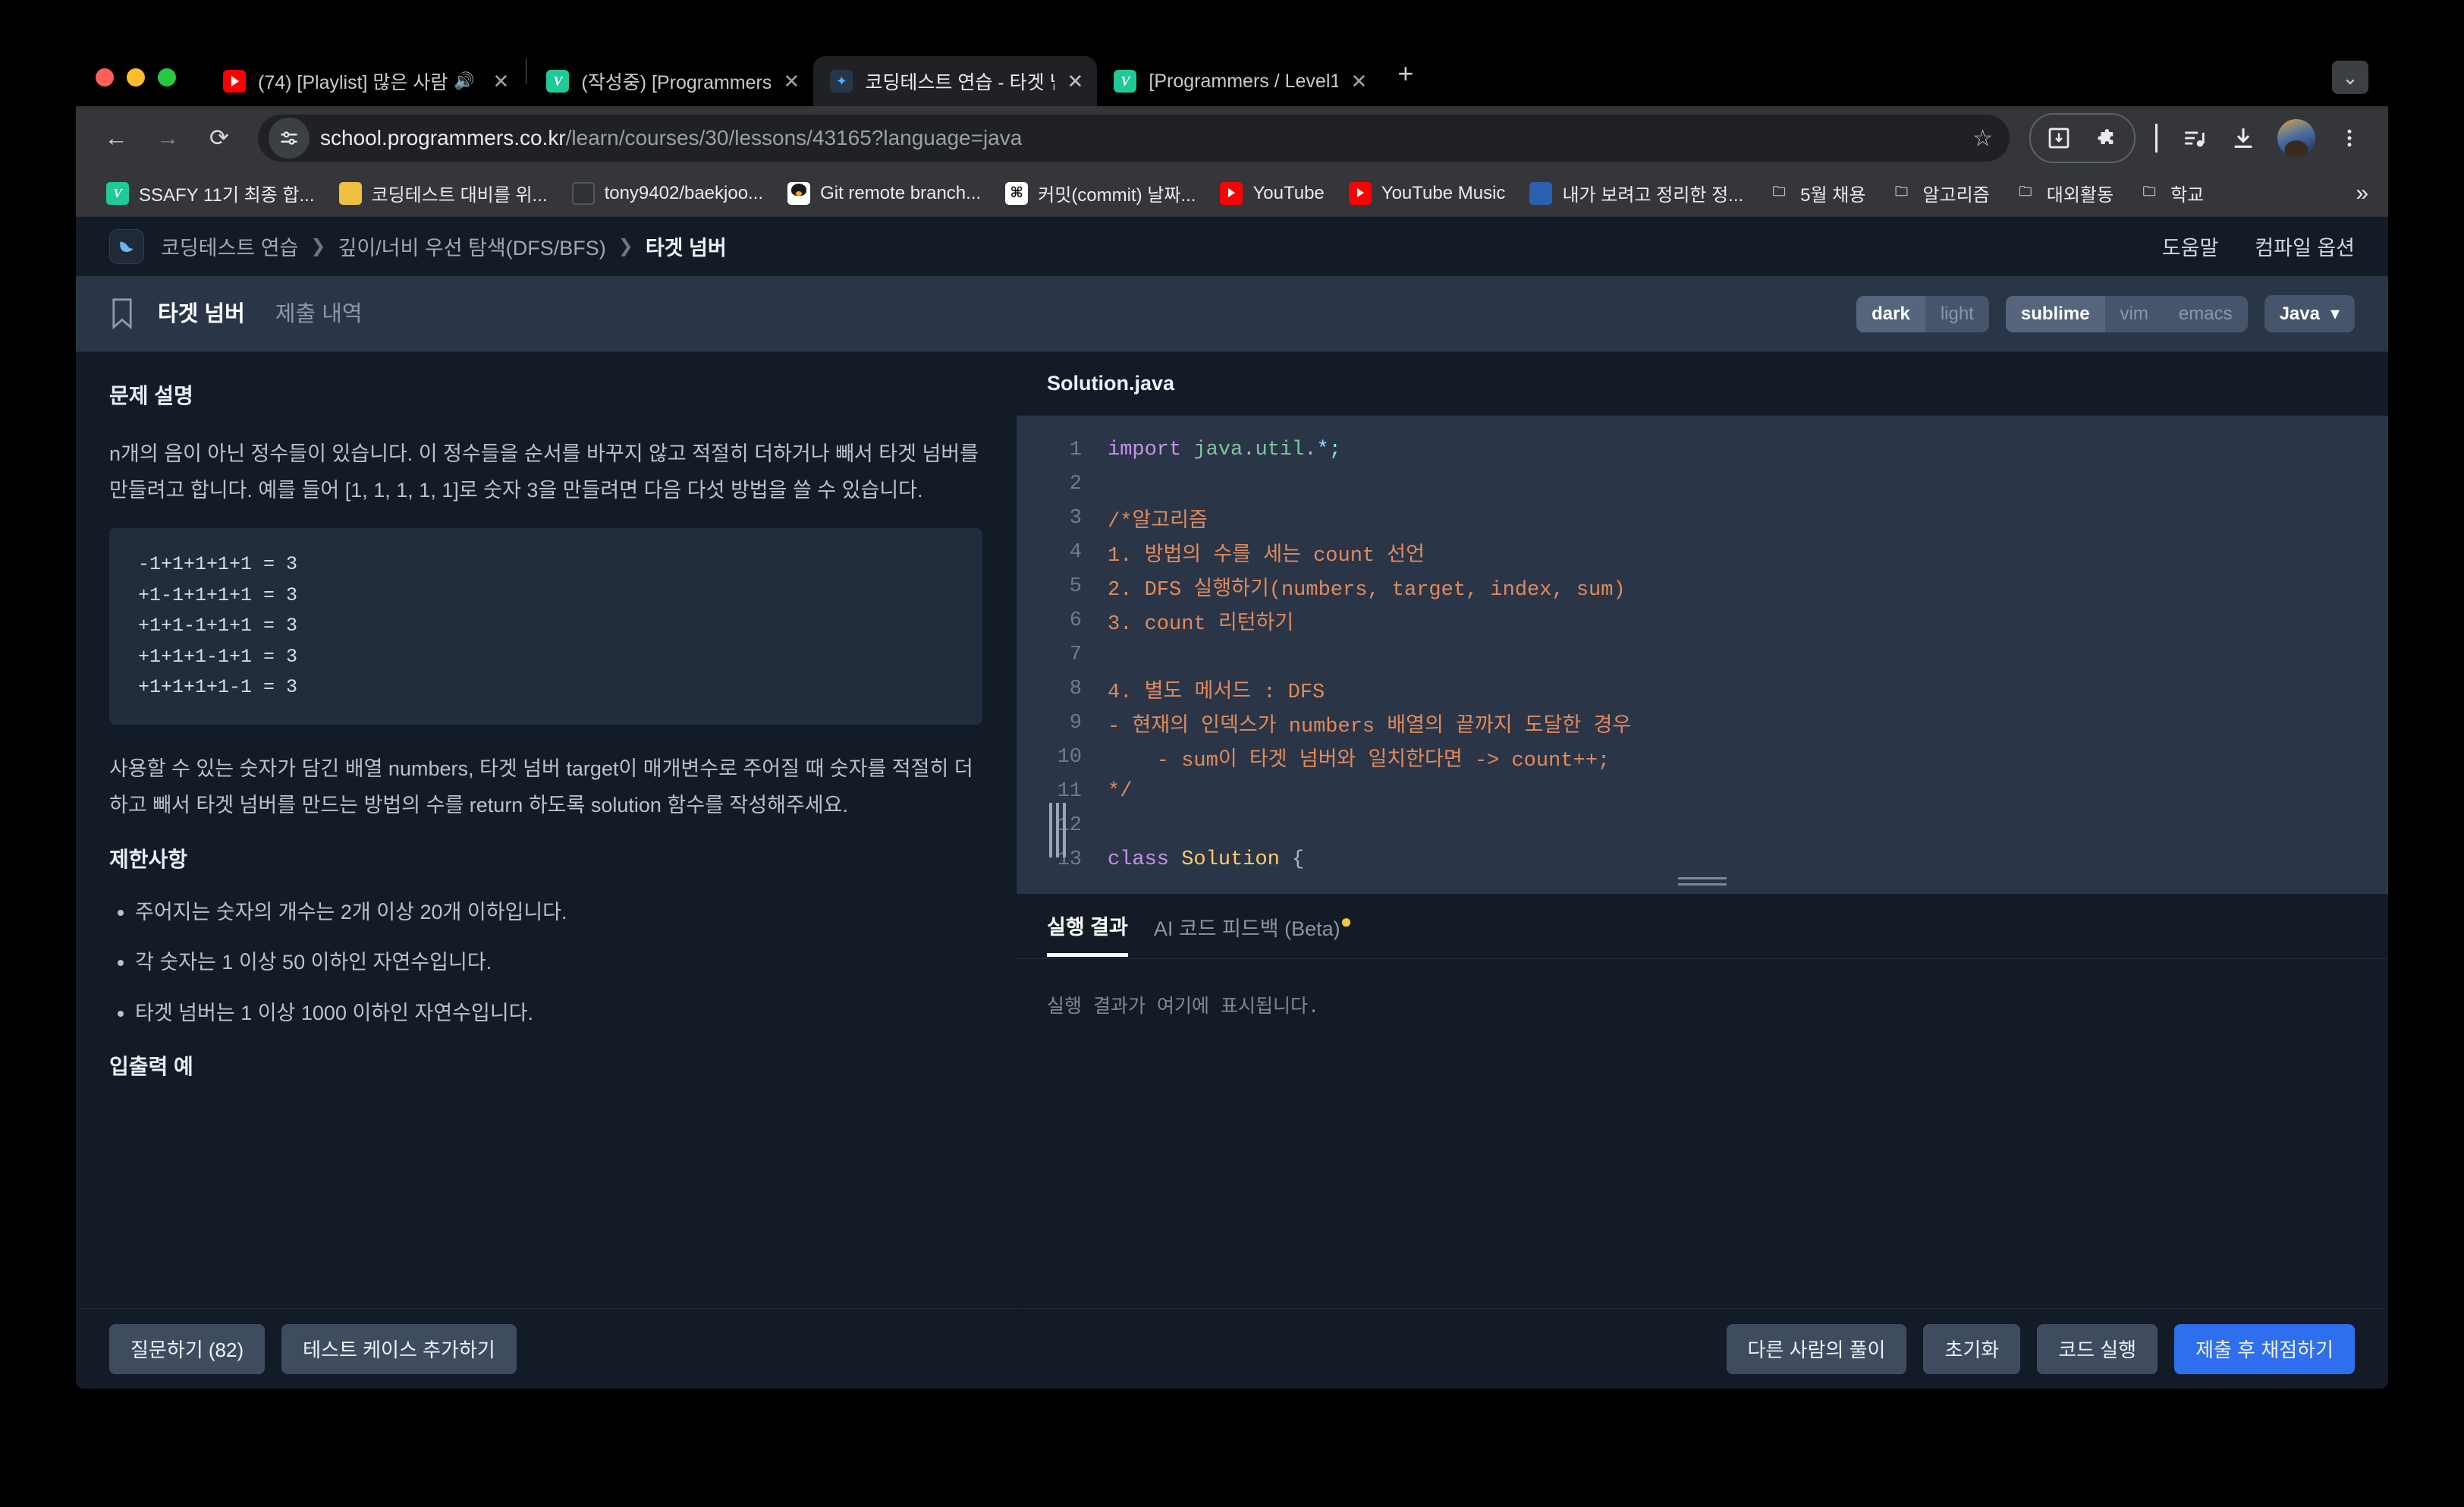 The width and height of the screenshot is (2464, 1507). Describe the element at coordinates (2349, 138) in the screenshot. I see `chrome-menu-icon` at that location.